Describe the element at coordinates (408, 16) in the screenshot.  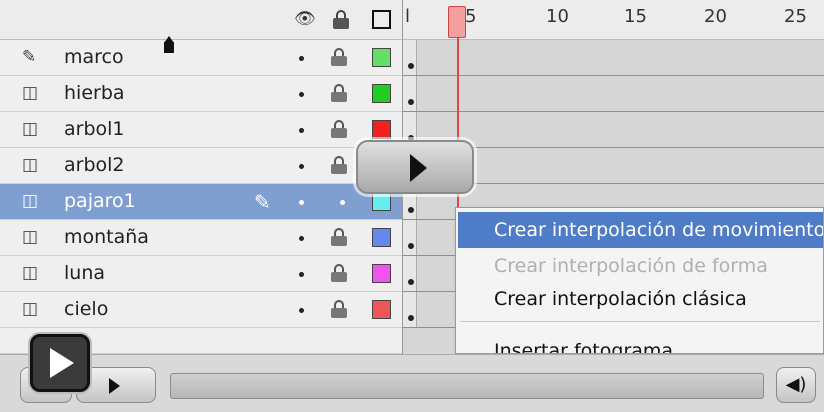
I see `ruler-label: l` at that location.